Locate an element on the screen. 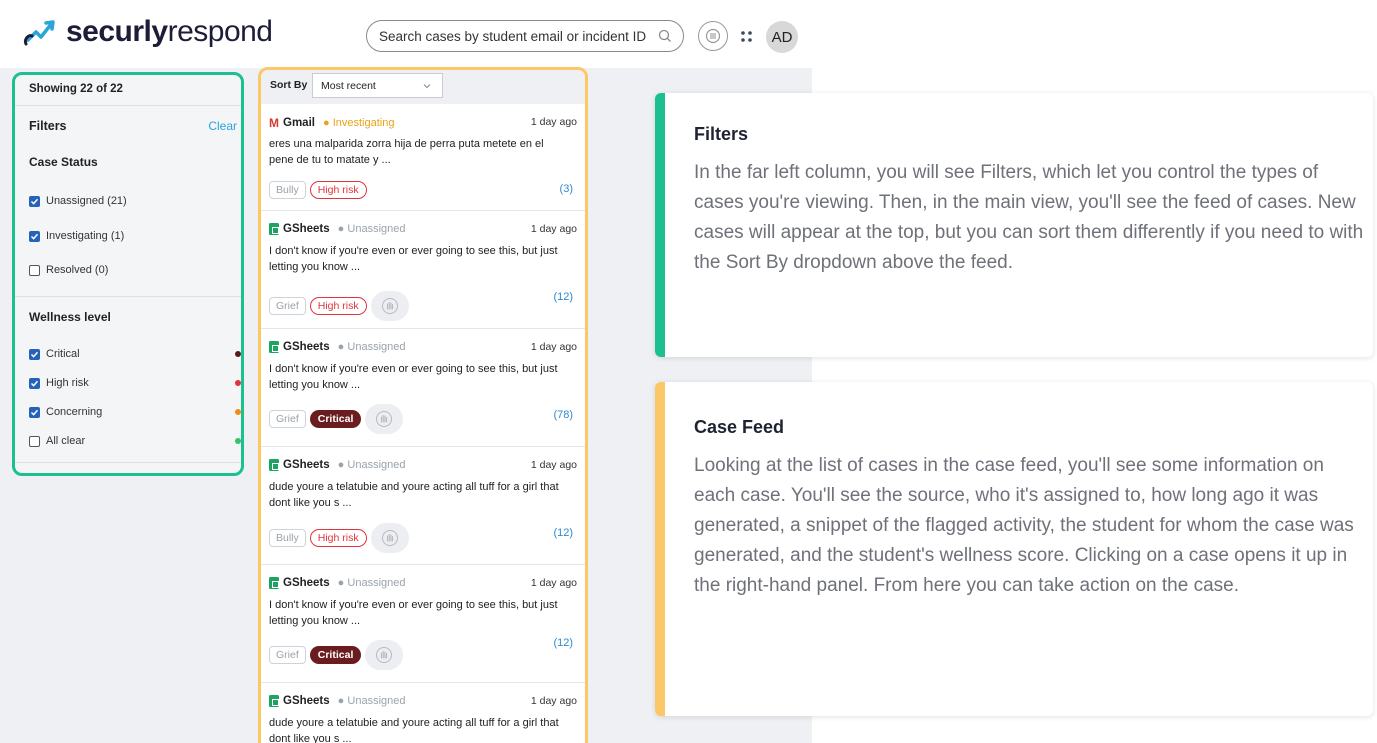  user-avatar: AD is located at coordinates (782, 37).